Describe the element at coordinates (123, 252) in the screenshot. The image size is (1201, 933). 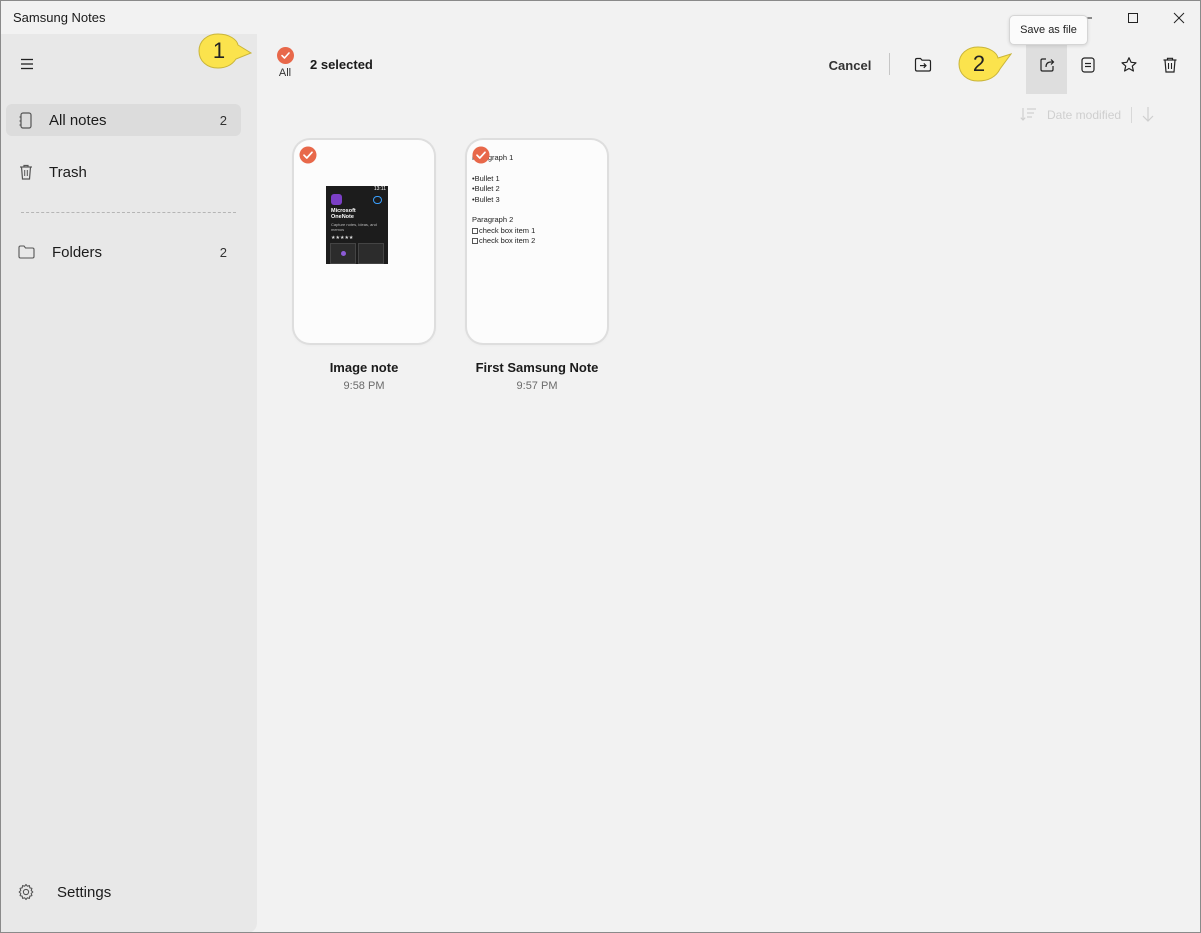
I see `sidebar-item-folders: Folders 2` at that location.